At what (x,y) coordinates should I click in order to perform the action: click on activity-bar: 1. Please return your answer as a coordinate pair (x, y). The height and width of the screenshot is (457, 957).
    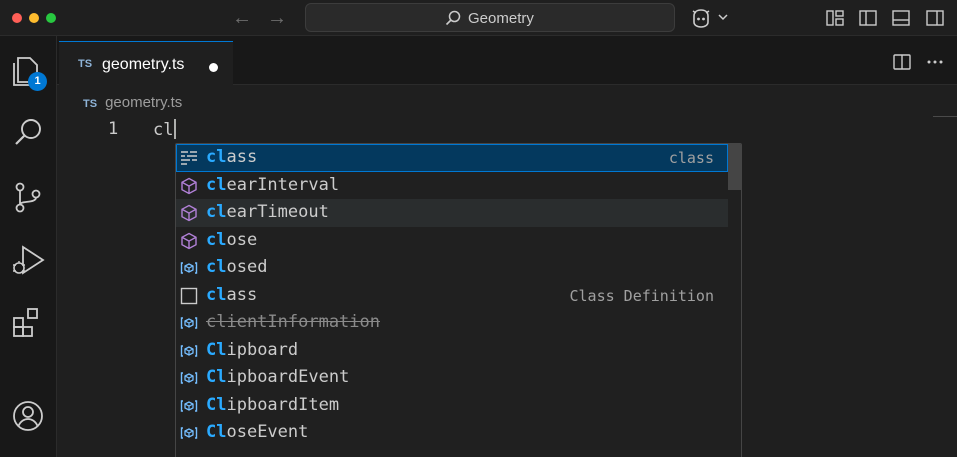
    Looking at the image, I should click on (28, 246).